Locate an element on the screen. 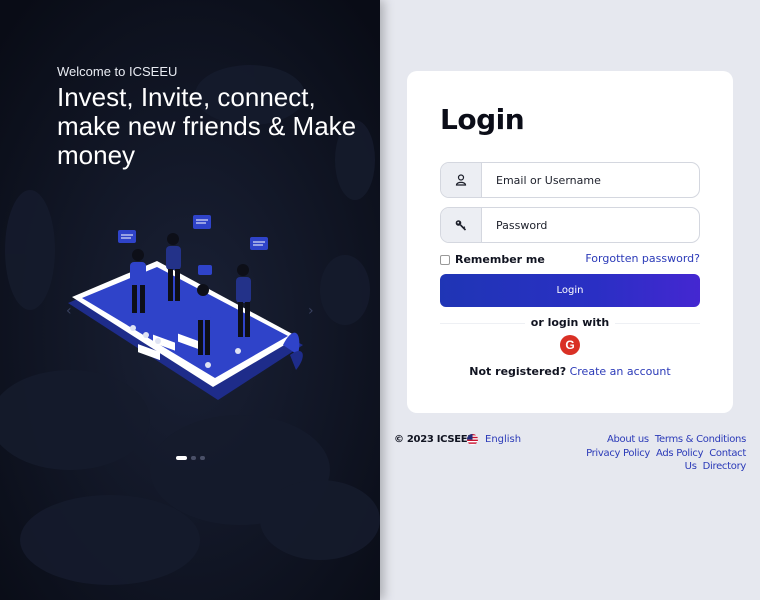 This screenshot has width=760, height=600. google-icon: G is located at coordinates (570, 345).